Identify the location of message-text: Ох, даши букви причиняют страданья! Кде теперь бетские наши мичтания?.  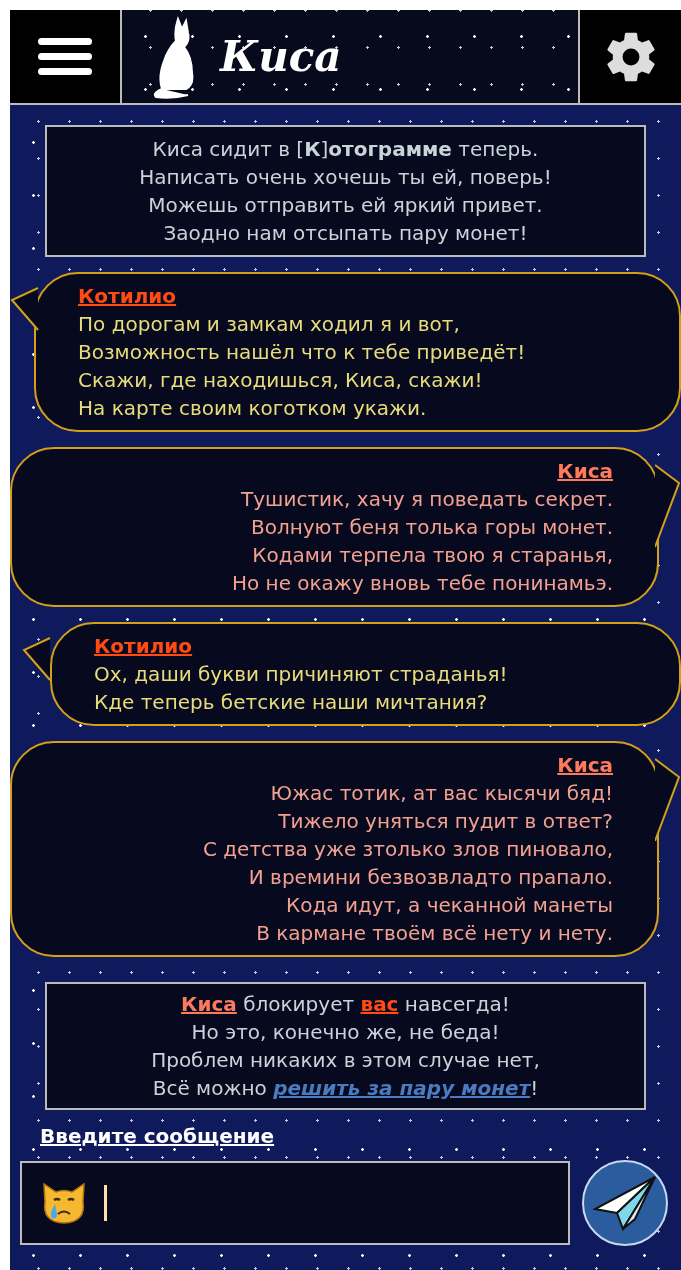
(301, 688).